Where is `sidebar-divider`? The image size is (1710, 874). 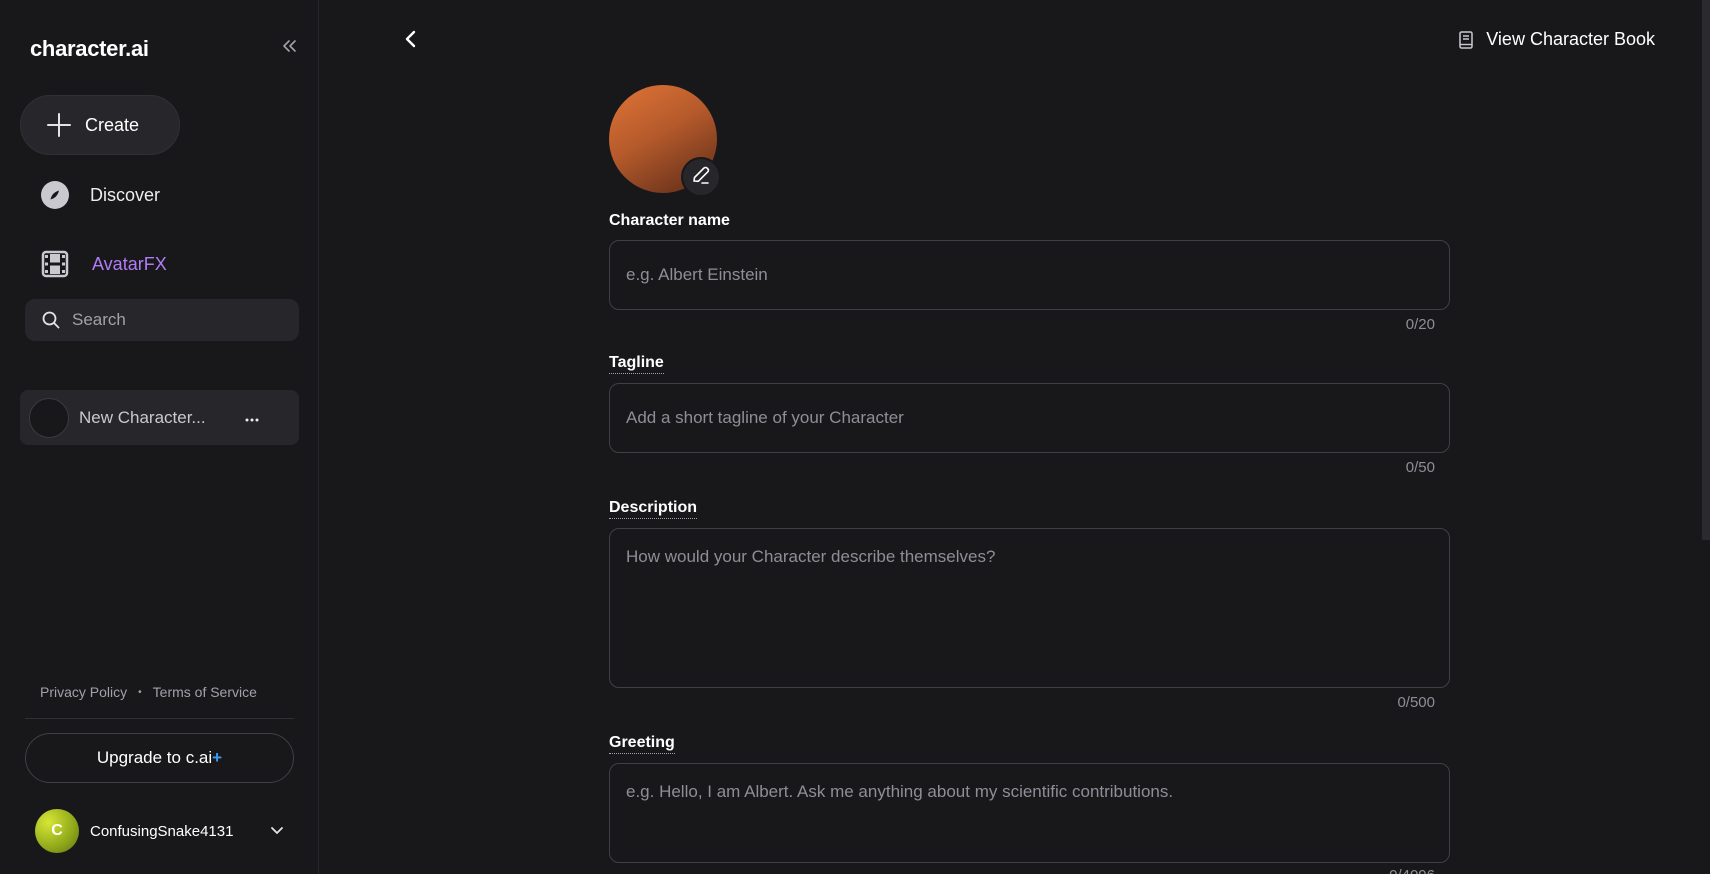
sidebar-divider is located at coordinates (159, 718).